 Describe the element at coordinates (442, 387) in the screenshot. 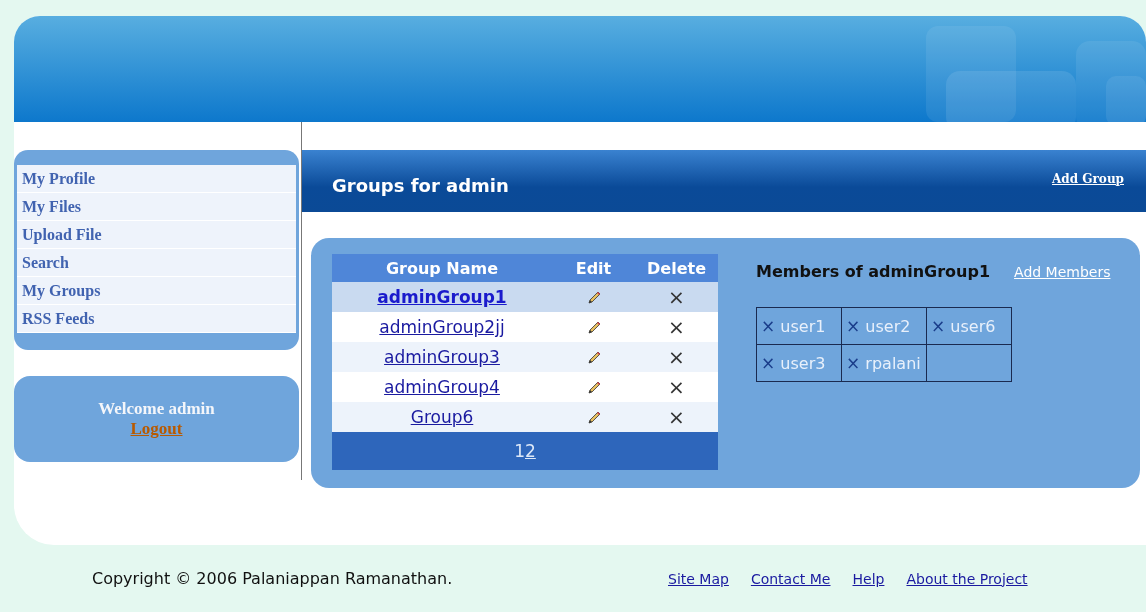

I see `group-link: adminGroup4` at that location.